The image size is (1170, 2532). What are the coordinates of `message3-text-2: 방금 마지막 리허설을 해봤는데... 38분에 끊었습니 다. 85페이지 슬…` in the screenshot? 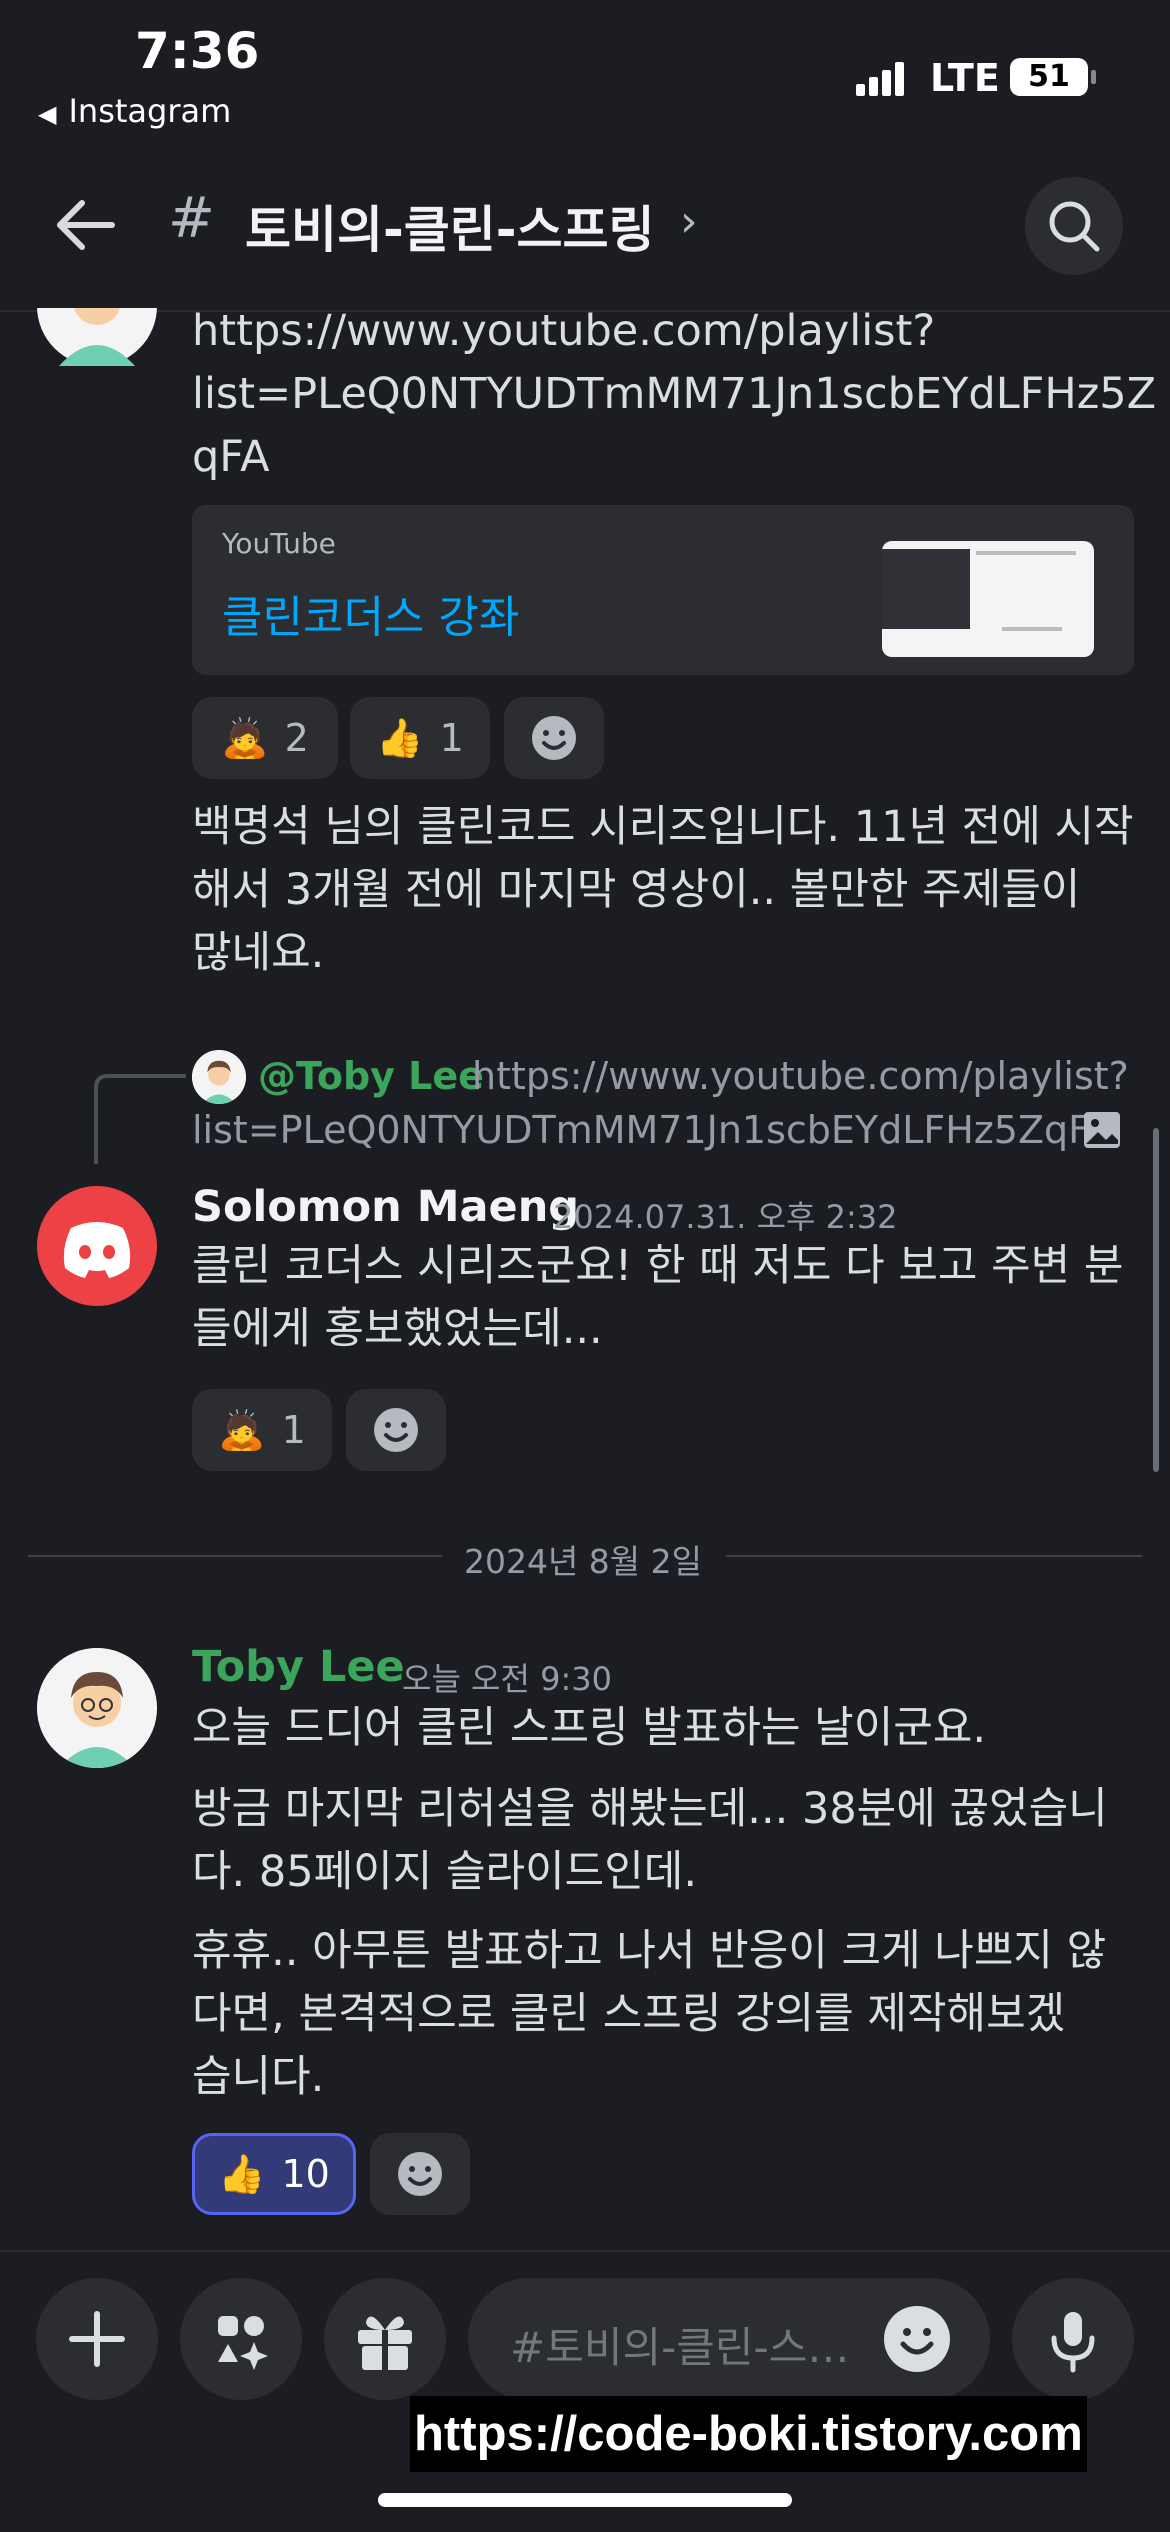 It's located at (672, 1841).